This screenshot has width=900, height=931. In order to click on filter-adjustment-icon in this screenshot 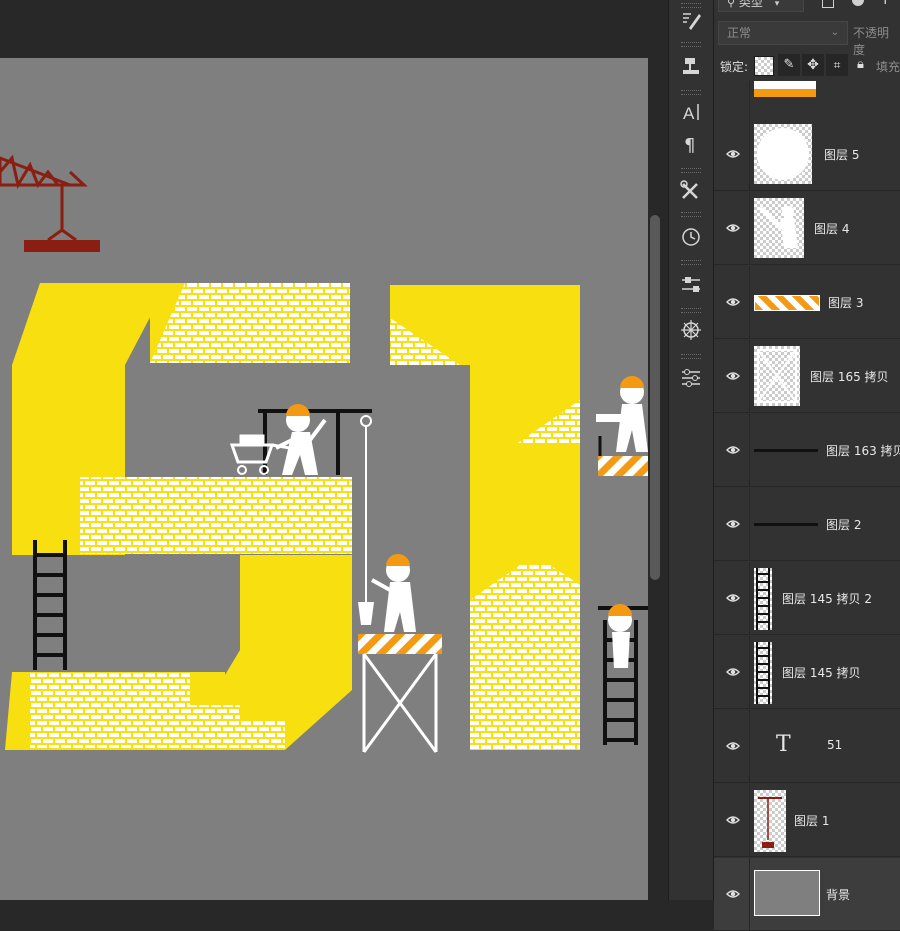, I will do `click(858, 3)`.